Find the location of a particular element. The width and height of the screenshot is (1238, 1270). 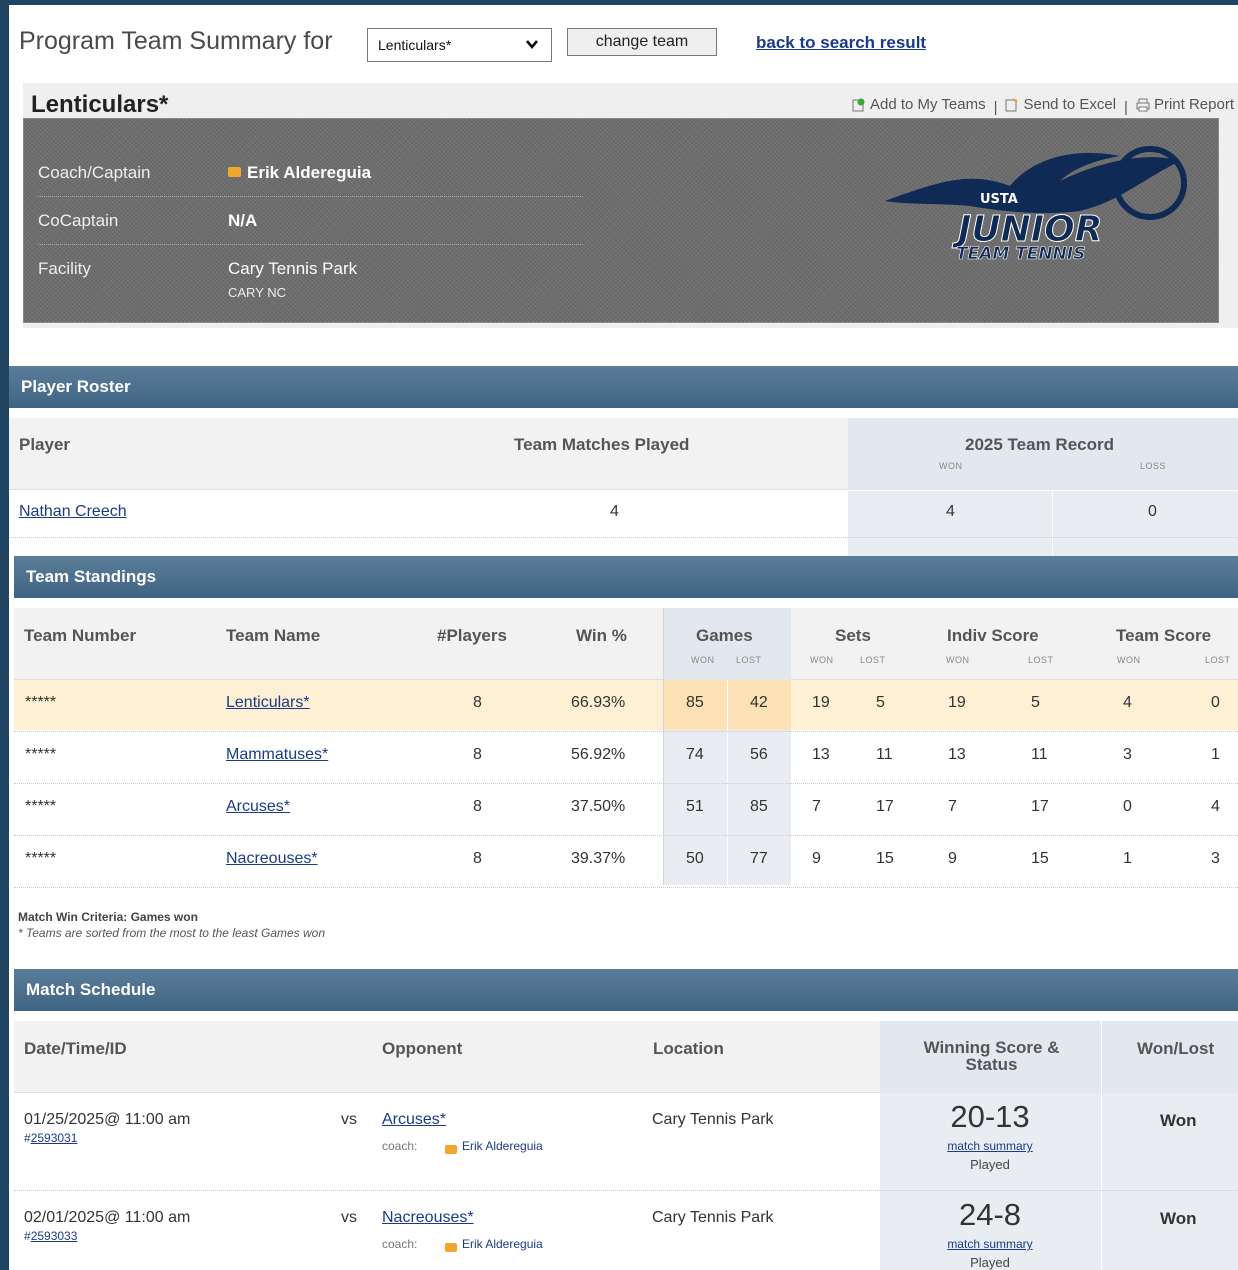

coach-value: Erik Aldereguia is located at coordinates (299, 173).